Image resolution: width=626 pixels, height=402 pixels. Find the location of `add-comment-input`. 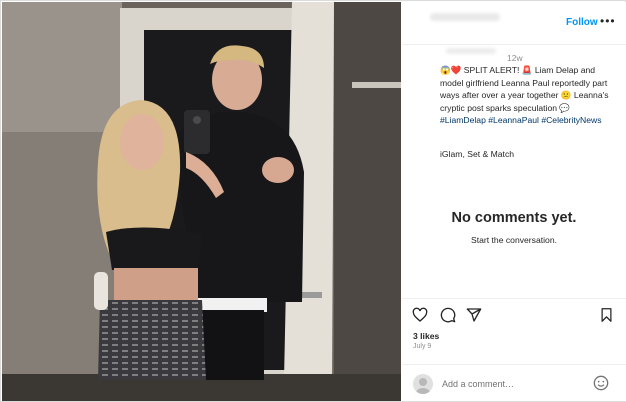

add-comment-input is located at coordinates (517, 384).